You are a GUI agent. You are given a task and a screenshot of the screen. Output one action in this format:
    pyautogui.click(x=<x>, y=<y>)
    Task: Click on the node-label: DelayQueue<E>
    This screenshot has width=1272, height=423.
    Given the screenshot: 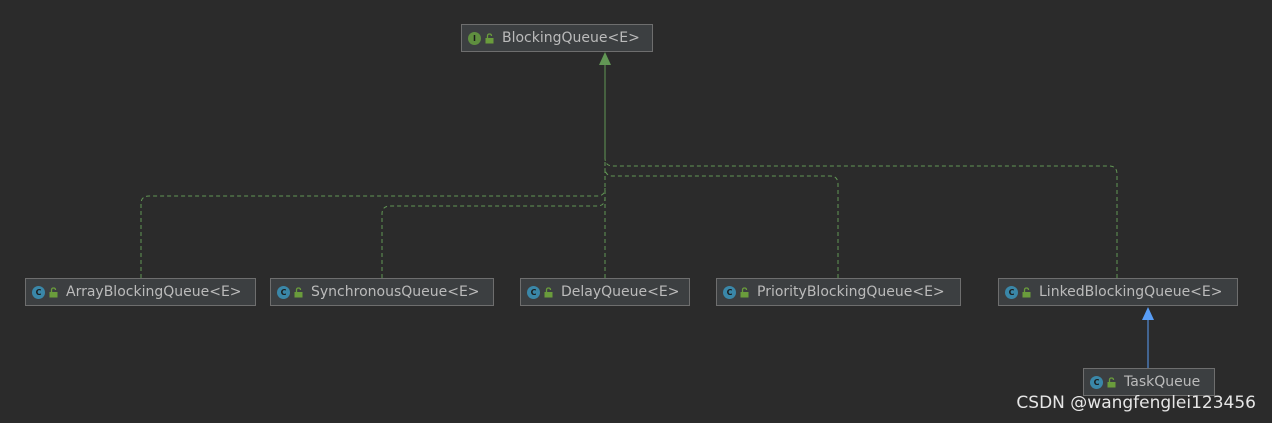 What is the action you would take?
    pyautogui.click(x=620, y=292)
    